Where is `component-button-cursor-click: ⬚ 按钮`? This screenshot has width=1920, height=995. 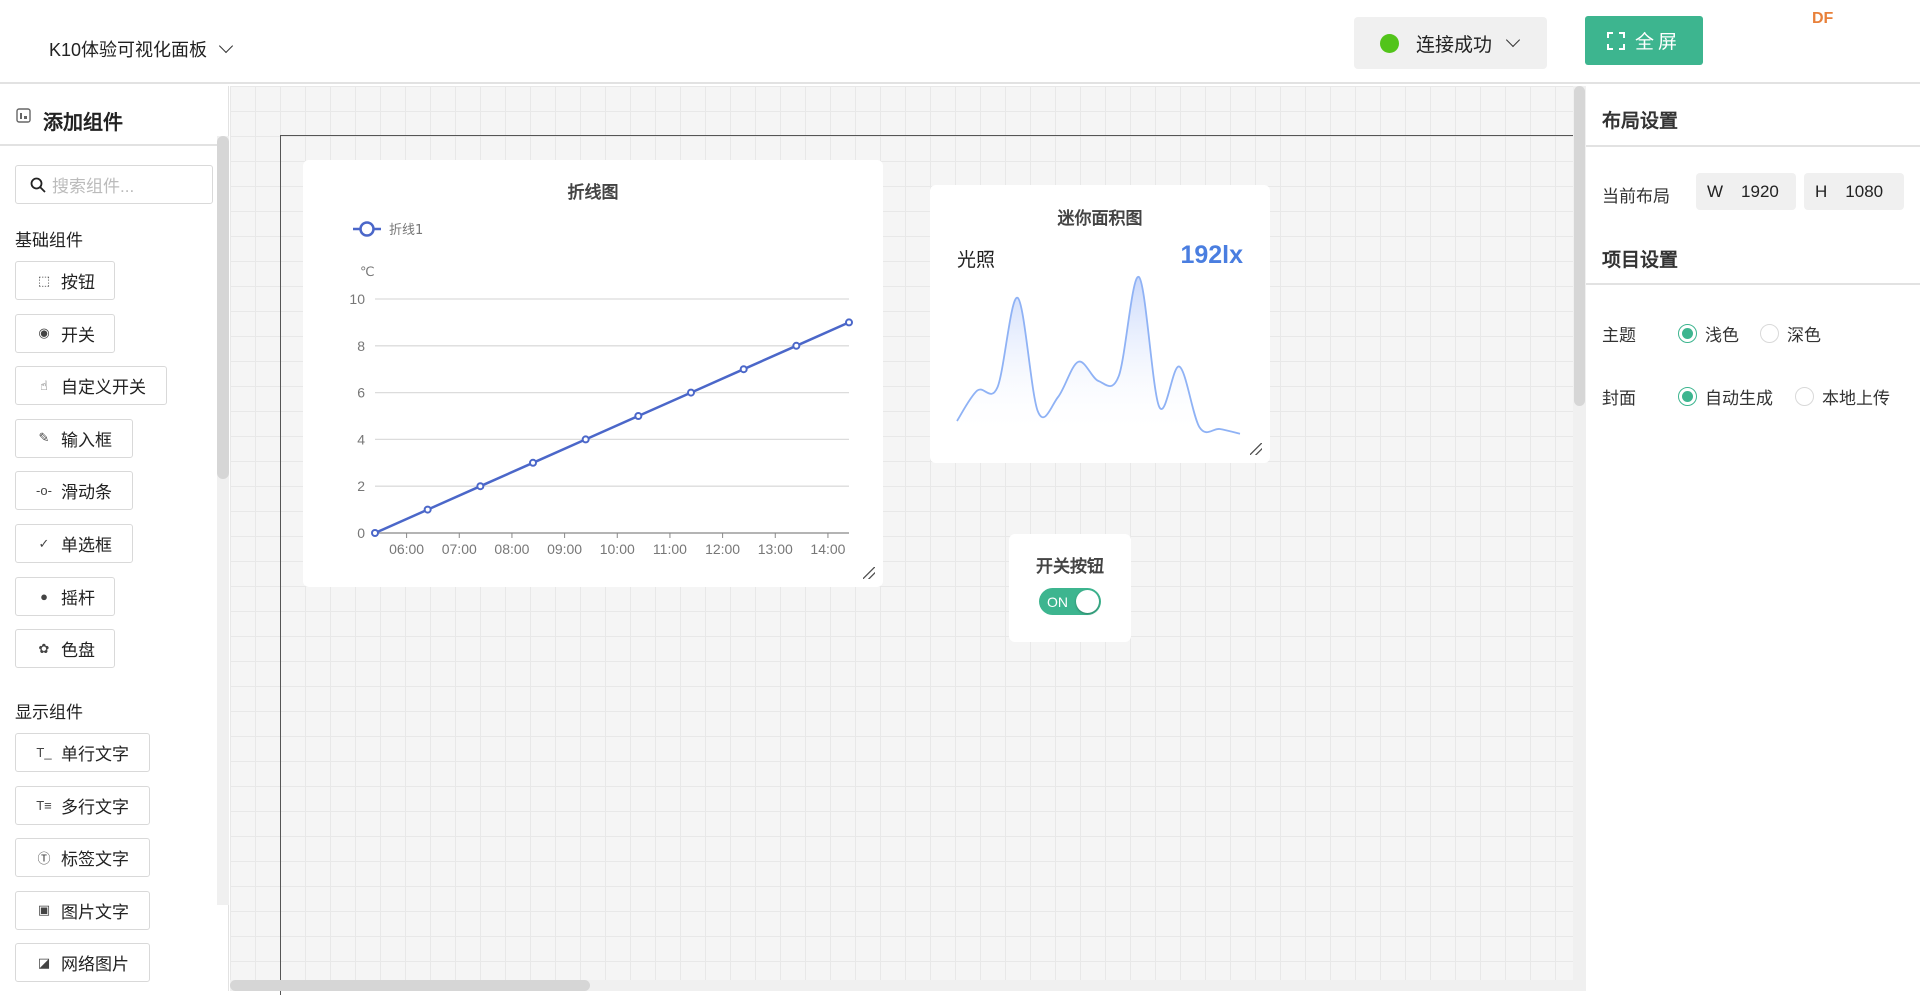
component-button-cursor-click: ⬚ 按钮 is located at coordinates (65, 280).